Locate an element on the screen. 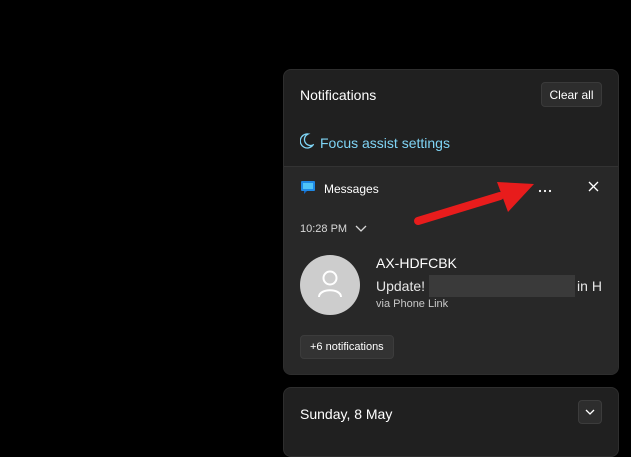 Image resolution: width=631 pixels, height=457 pixels. time-expander: 10:28 PM is located at coordinates (333, 229).